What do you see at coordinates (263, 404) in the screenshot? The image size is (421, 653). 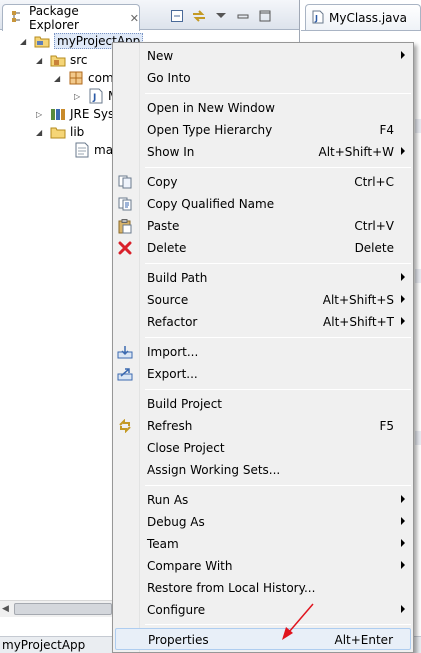 I see `menu-item-build-project: Build Project` at bounding box center [263, 404].